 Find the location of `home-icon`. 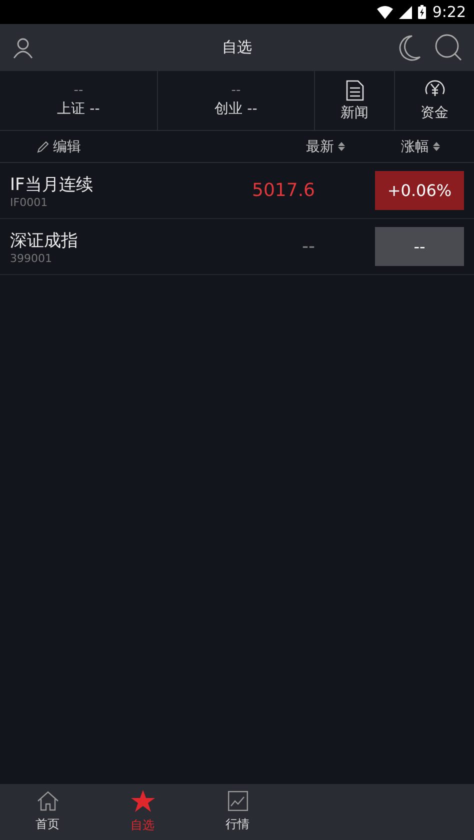

home-icon is located at coordinates (47, 801).